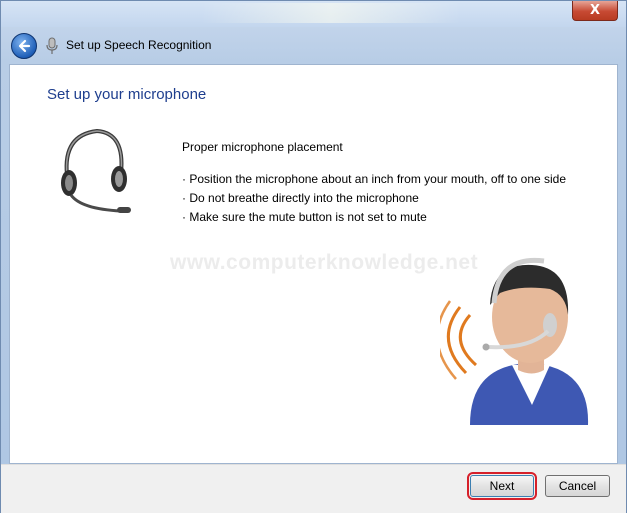 The width and height of the screenshot is (627, 513). What do you see at coordinates (127, 94) in the screenshot?
I see `page-title: Set up your microphone` at bounding box center [127, 94].